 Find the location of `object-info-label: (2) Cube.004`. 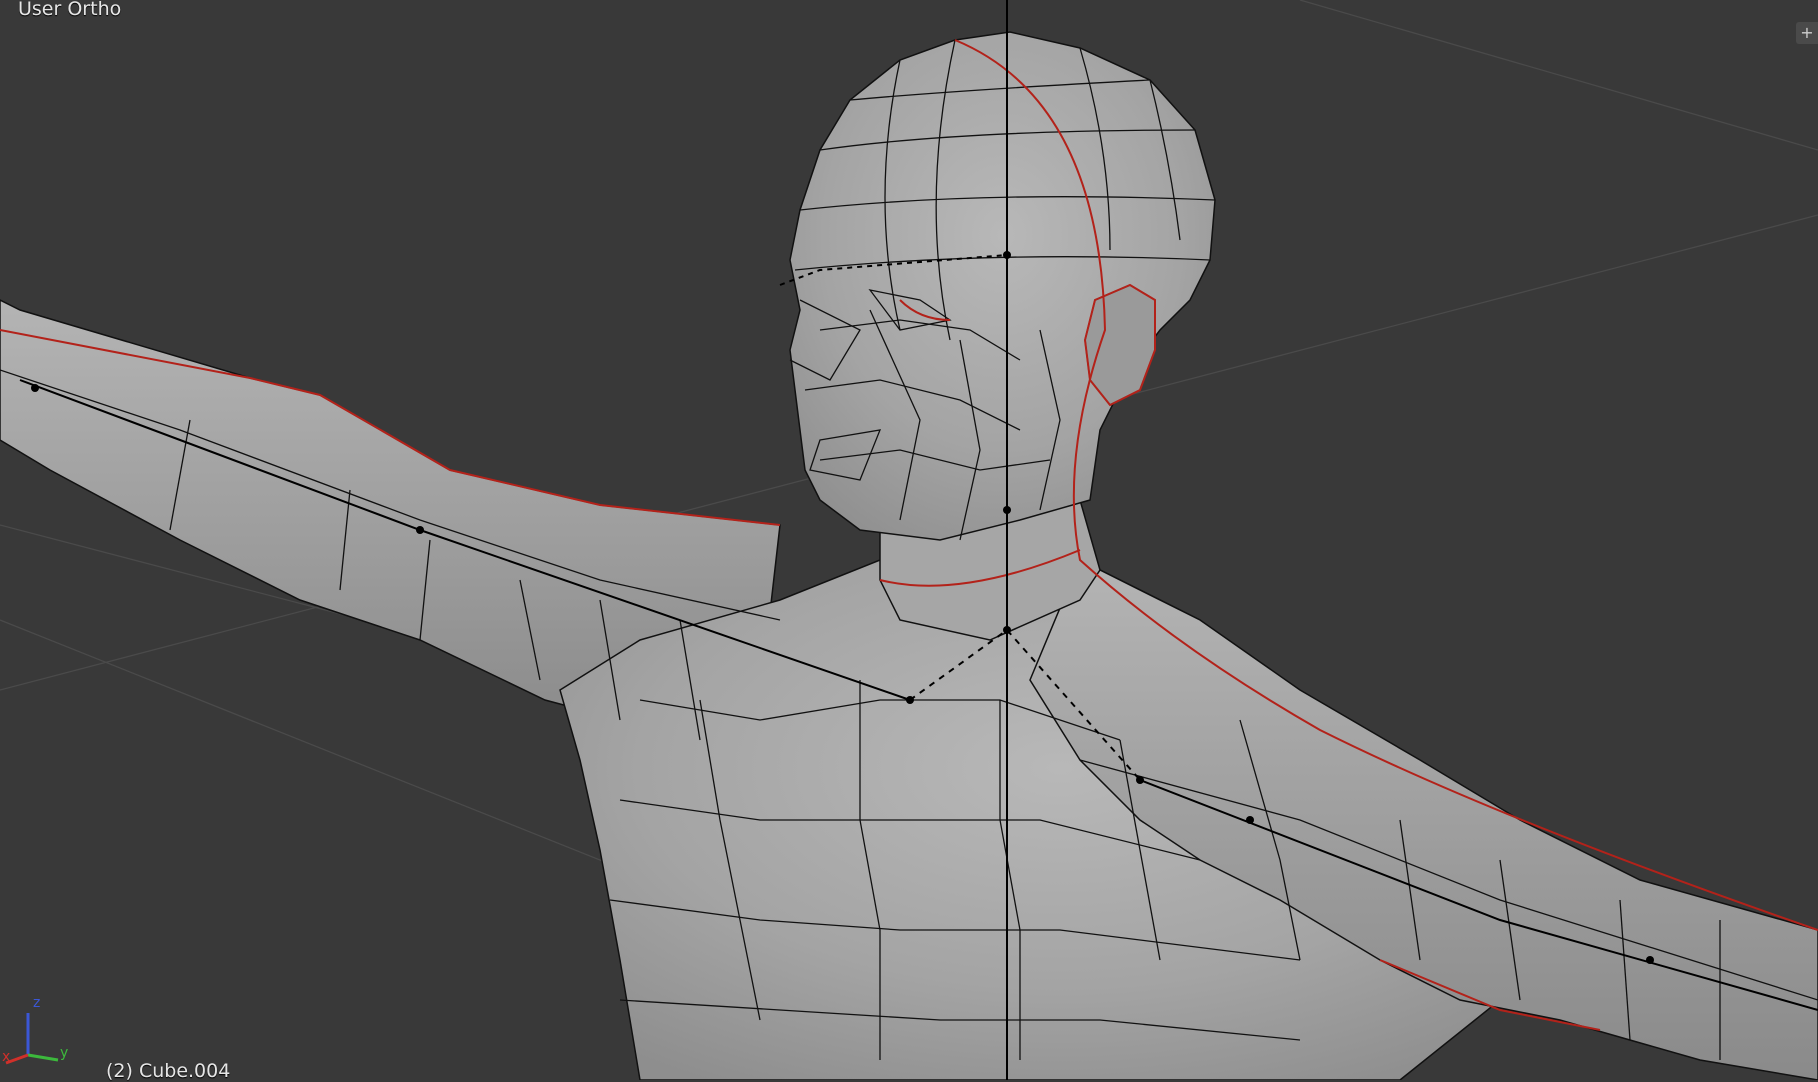

object-info-label: (2) Cube.004 is located at coordinates (168, 1071).